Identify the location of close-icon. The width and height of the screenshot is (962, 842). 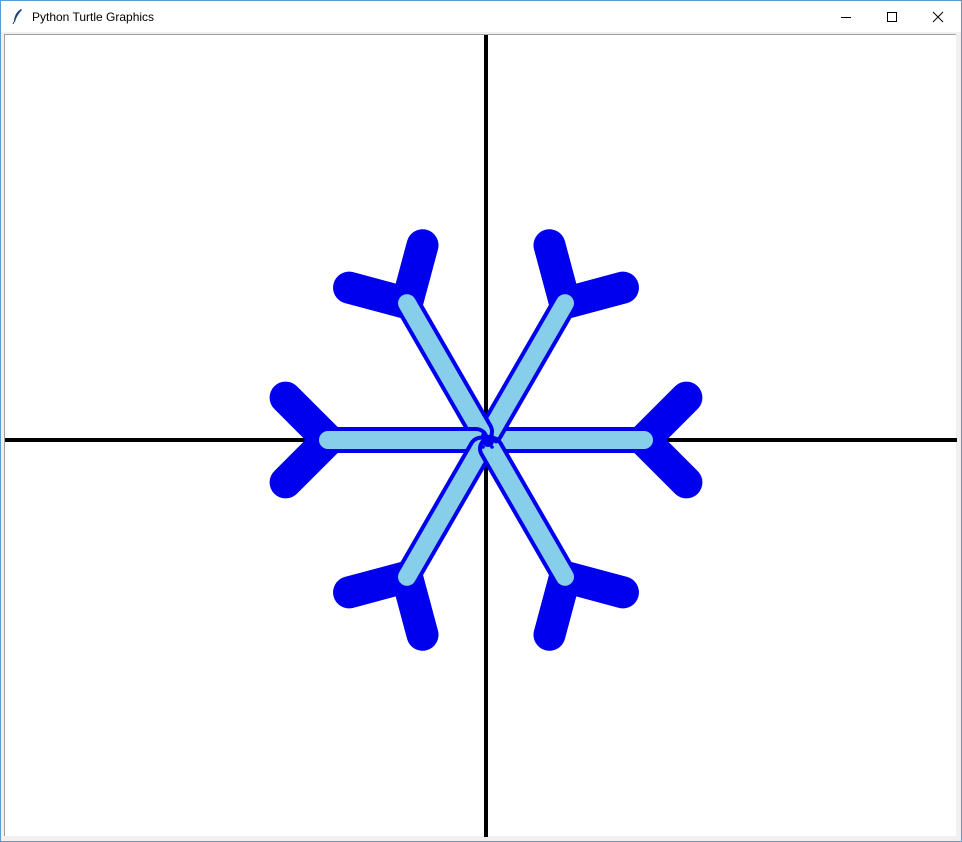
(938, 16).